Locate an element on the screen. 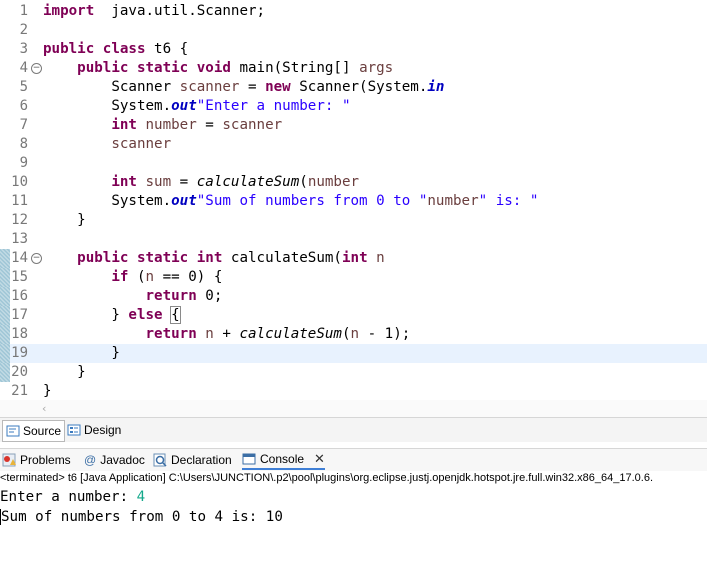  line-number: 12 is located at coordinates (19, 220).